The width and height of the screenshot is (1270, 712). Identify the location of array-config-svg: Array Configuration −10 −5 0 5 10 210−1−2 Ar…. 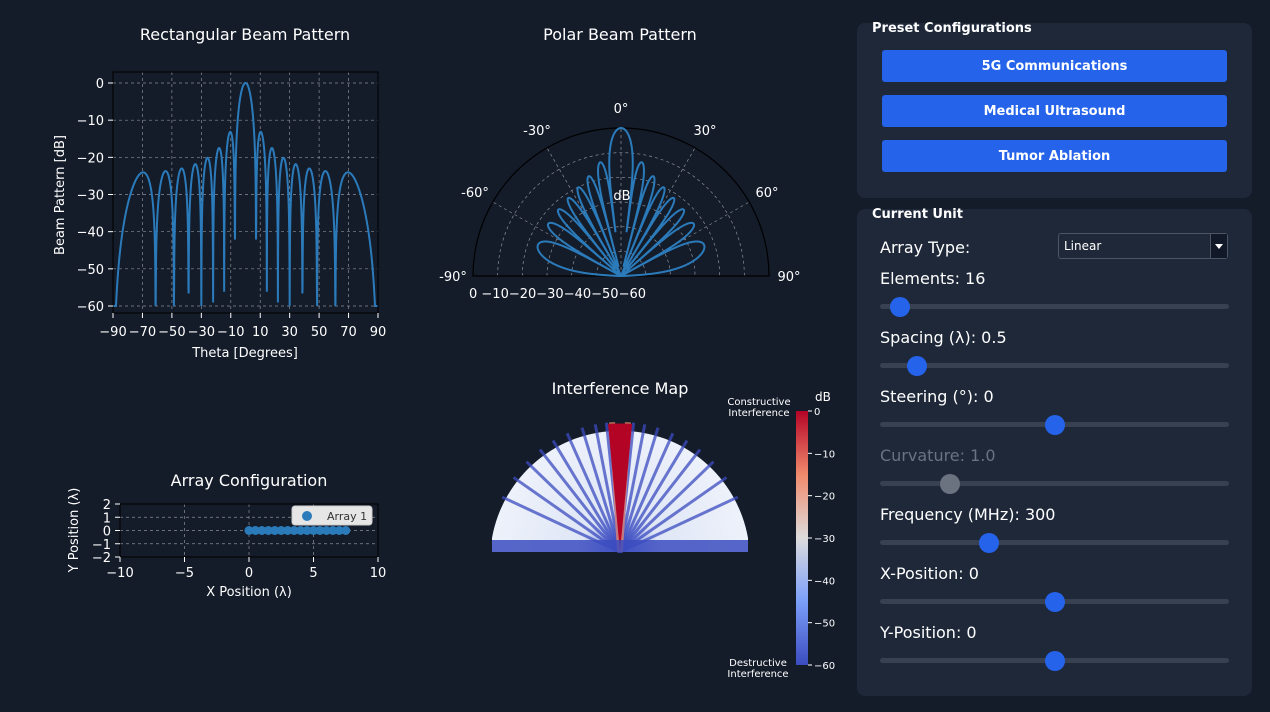
(227, 535).